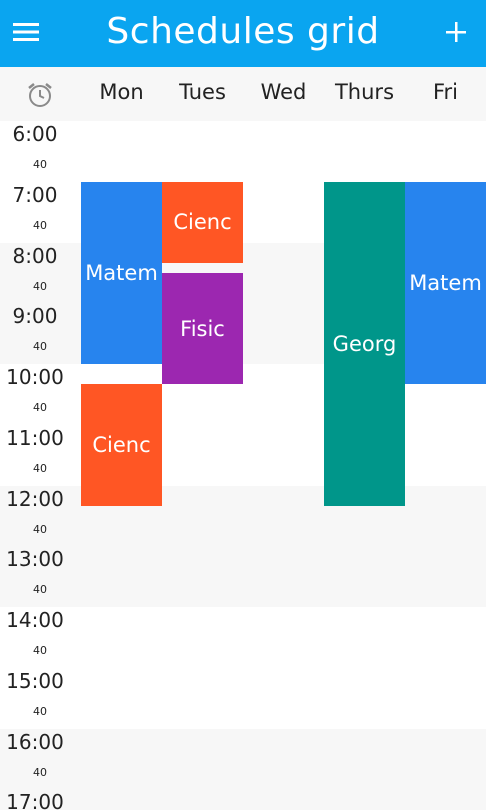 This screenshot has width=486, height=810. I want to click on alarm-clock-icon, so click(40, 95).